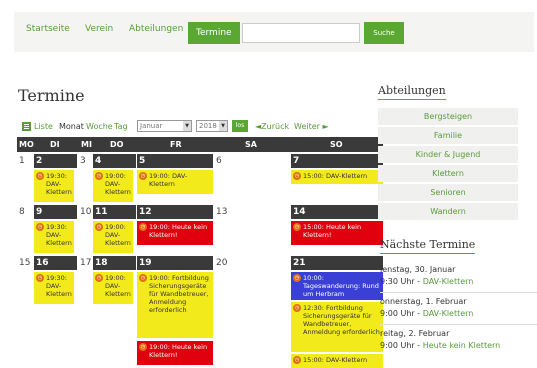 The height and width of the screenshot is (368, 537). I want to click on dept-kinder-jugend: Kinder & Jugend, so click(448, 154).